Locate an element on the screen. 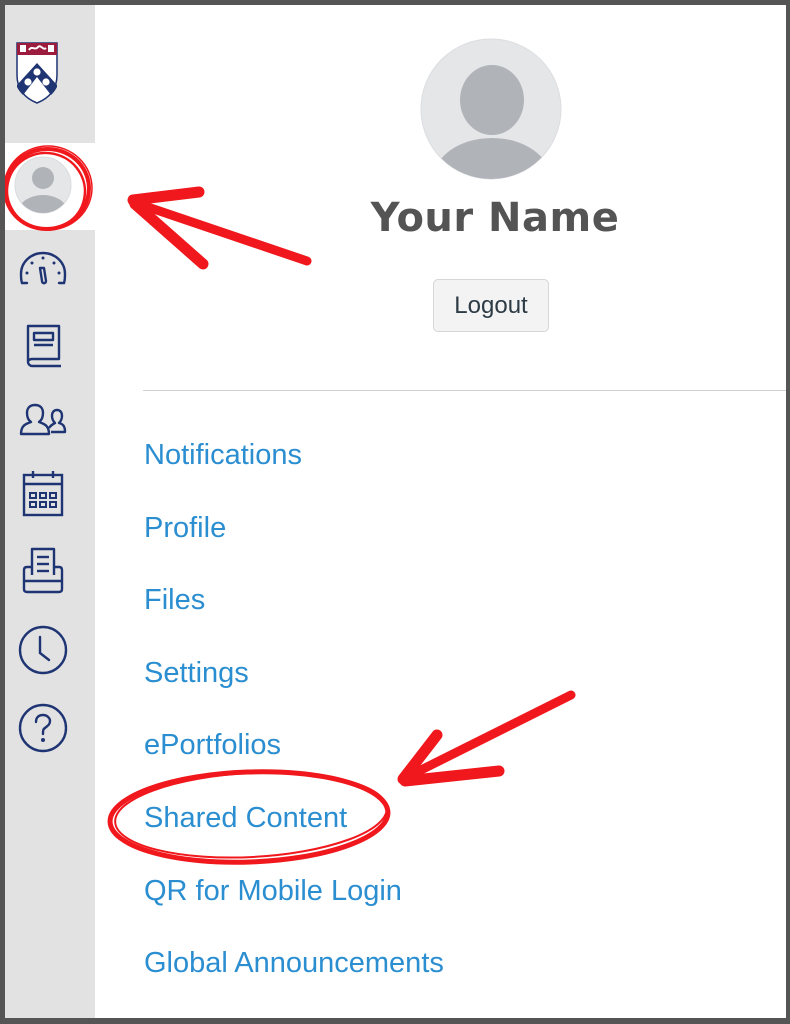  notifications-link: Notifications is located at coordinates (223, 455).